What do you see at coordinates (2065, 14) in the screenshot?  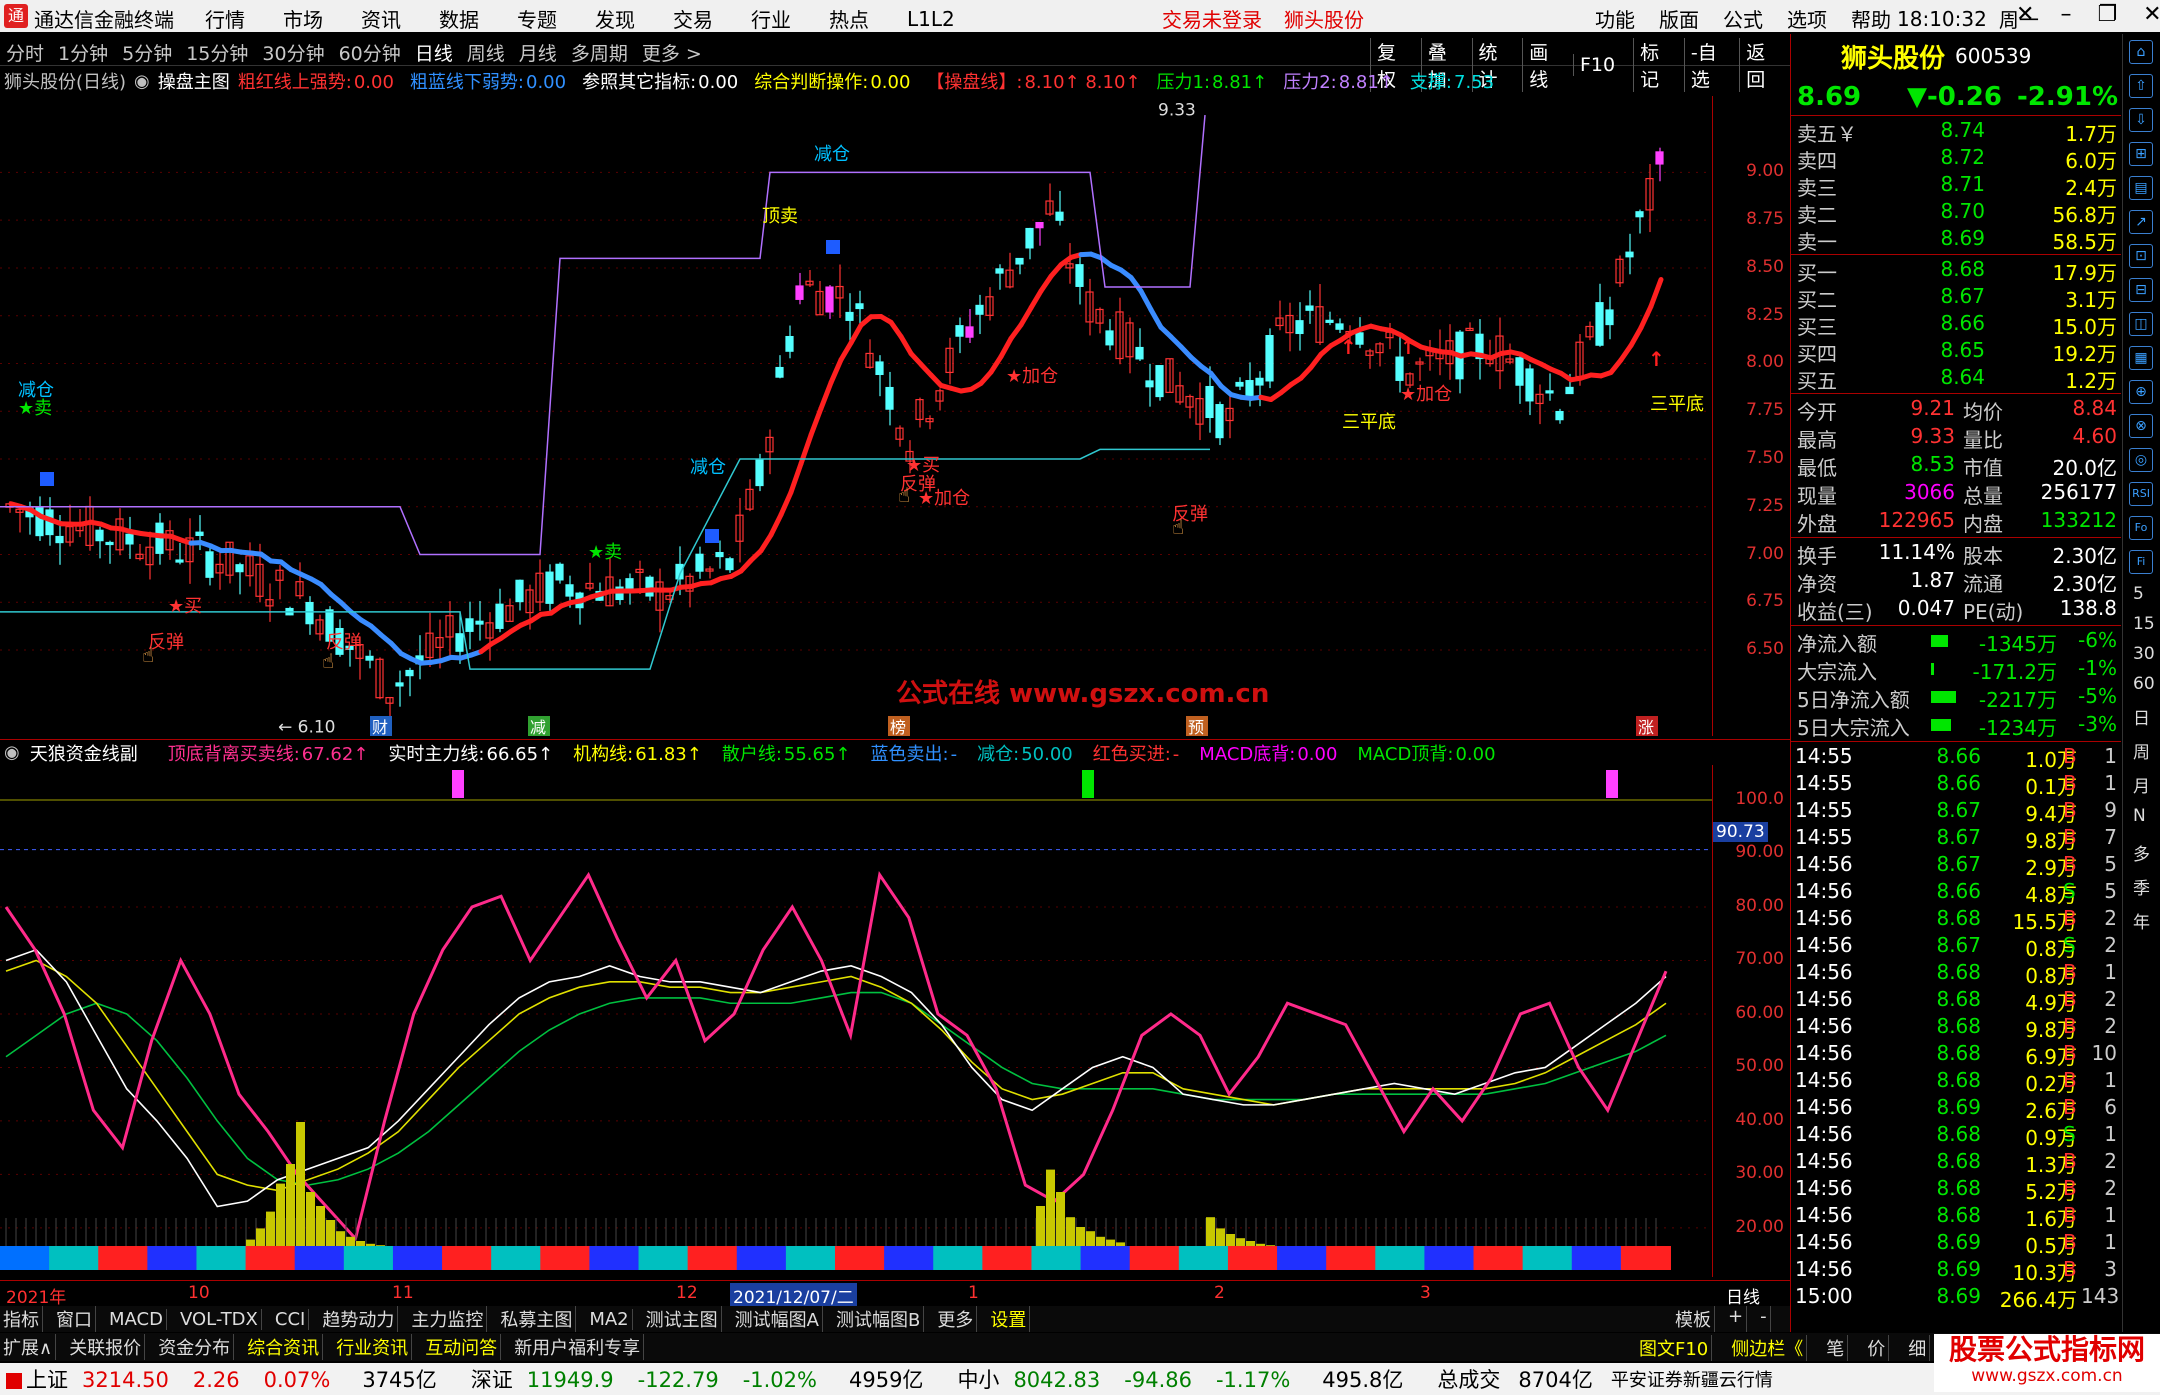 I see `minimize-icon: –` at bounding box center [2065, 14].